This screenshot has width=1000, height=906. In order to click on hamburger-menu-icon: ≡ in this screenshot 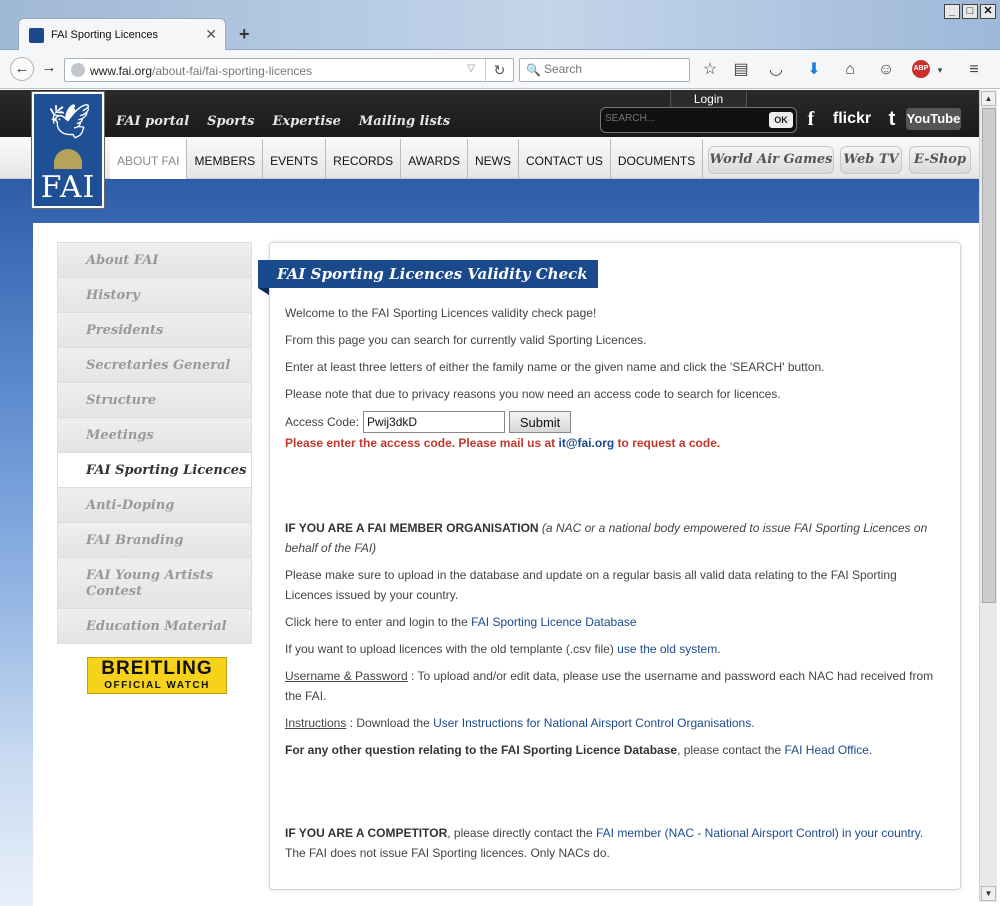, I will do `click(974, 70)`.